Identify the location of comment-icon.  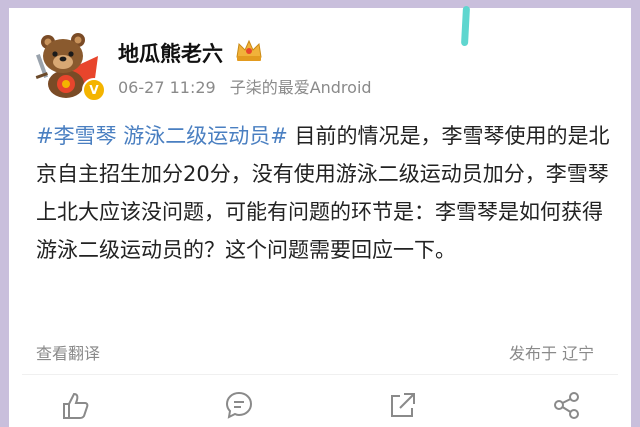
(239, 405).